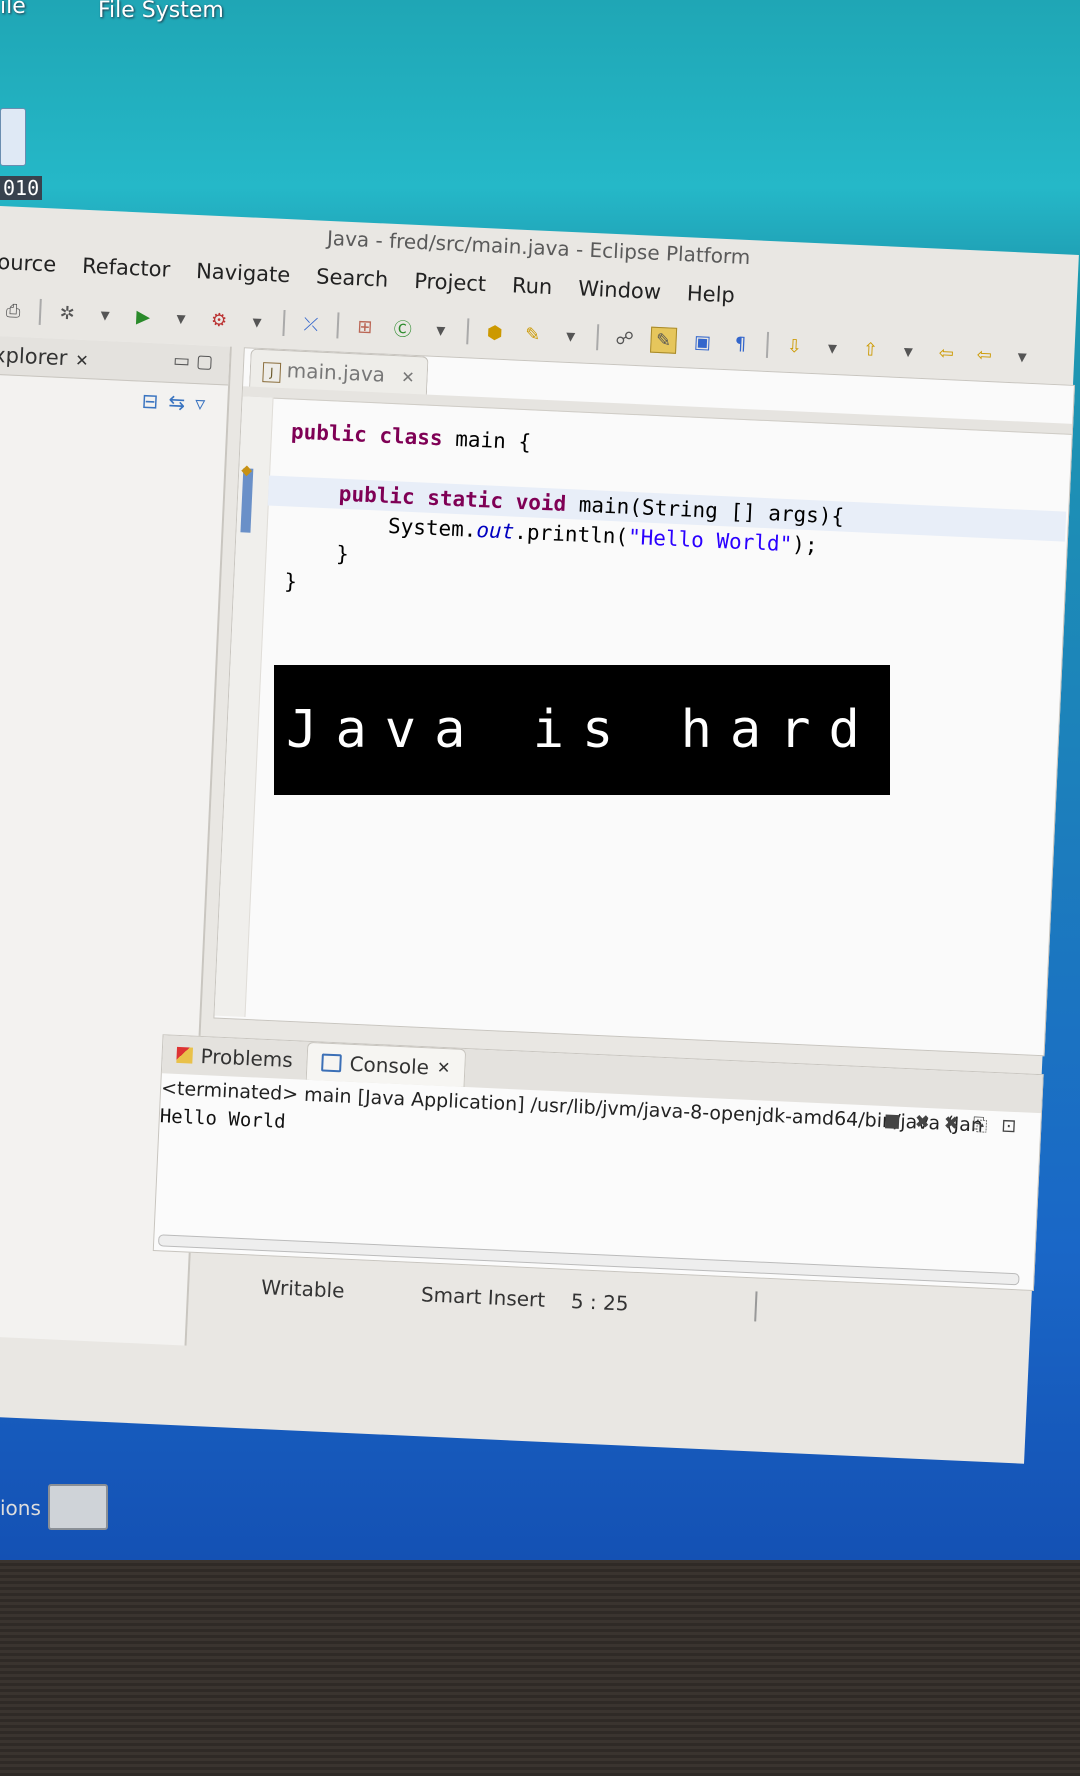  I want to click on remove-all-launches-icon: ✖, so click(958, 1124).